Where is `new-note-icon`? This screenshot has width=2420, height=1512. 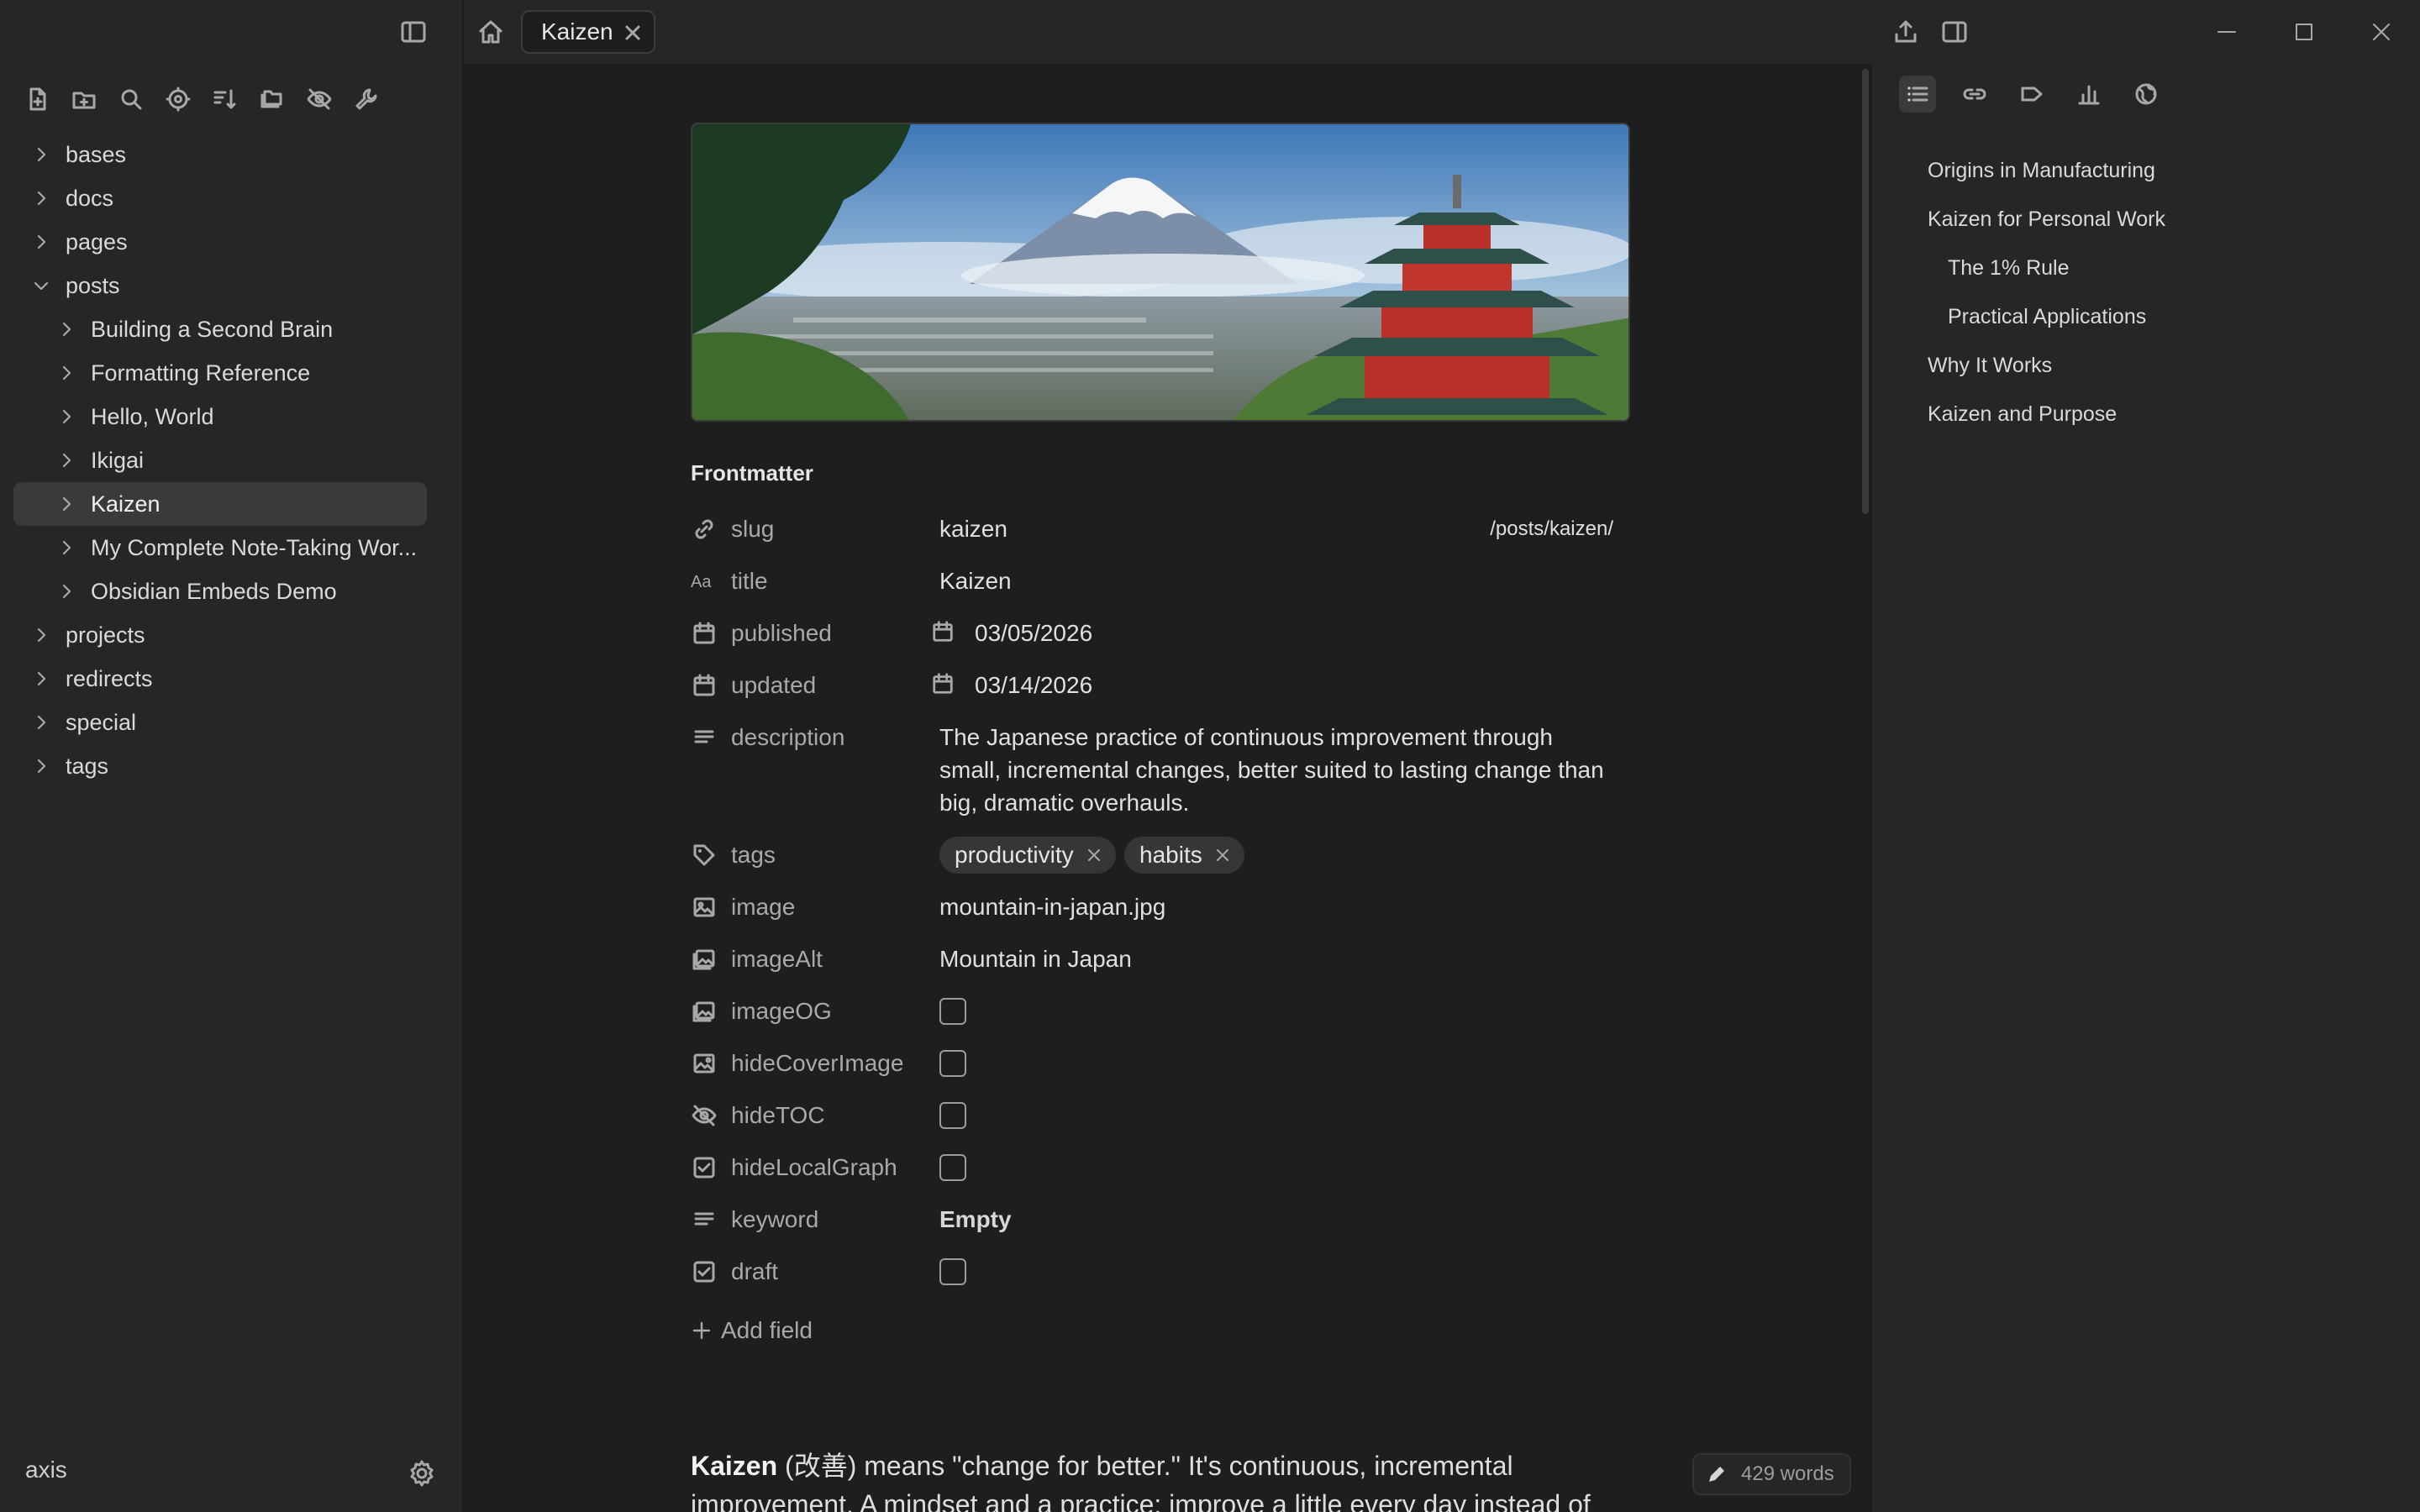 new-note-icon is located at coordinates (36, 99).